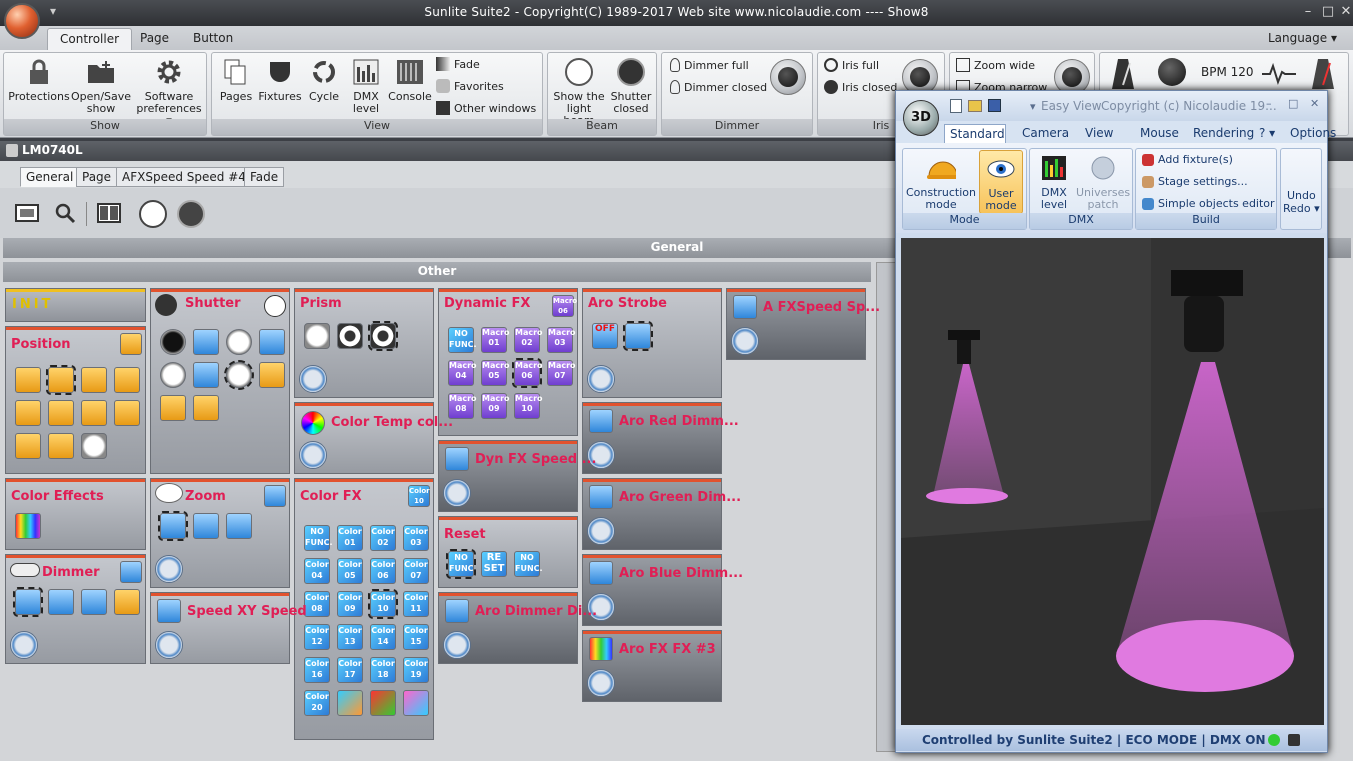 This screenshot has width=1353, height=761. I want to click on metronome-icon, so click(1123, 75).